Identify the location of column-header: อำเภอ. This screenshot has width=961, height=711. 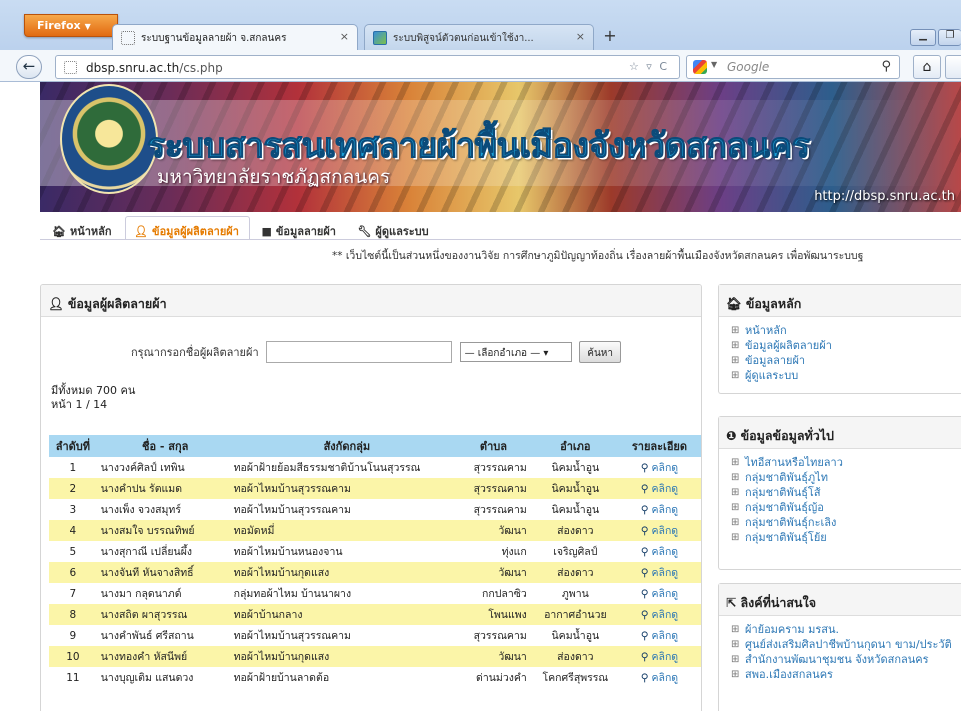
(575, 446).